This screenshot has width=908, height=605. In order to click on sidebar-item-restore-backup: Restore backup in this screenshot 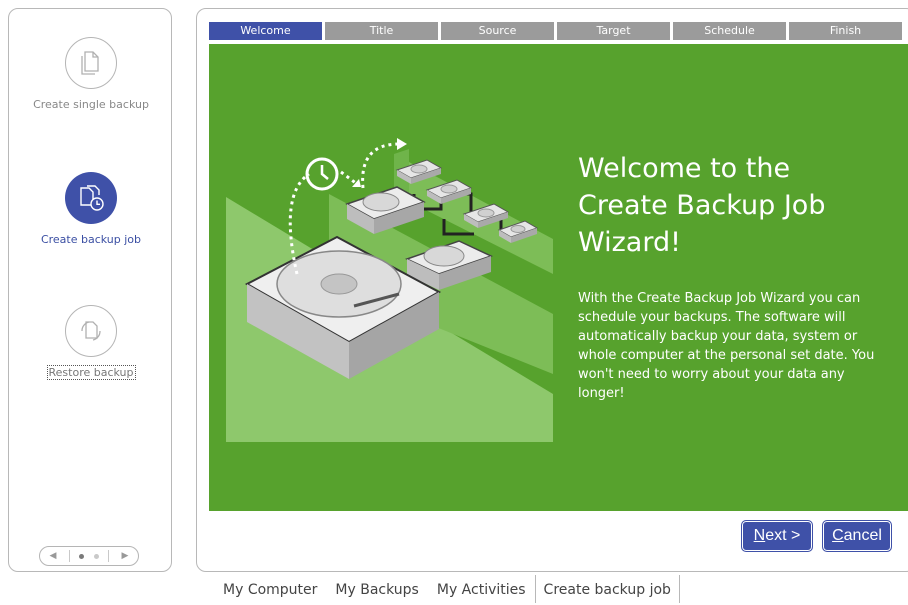, I will do `click(91, 342)`.